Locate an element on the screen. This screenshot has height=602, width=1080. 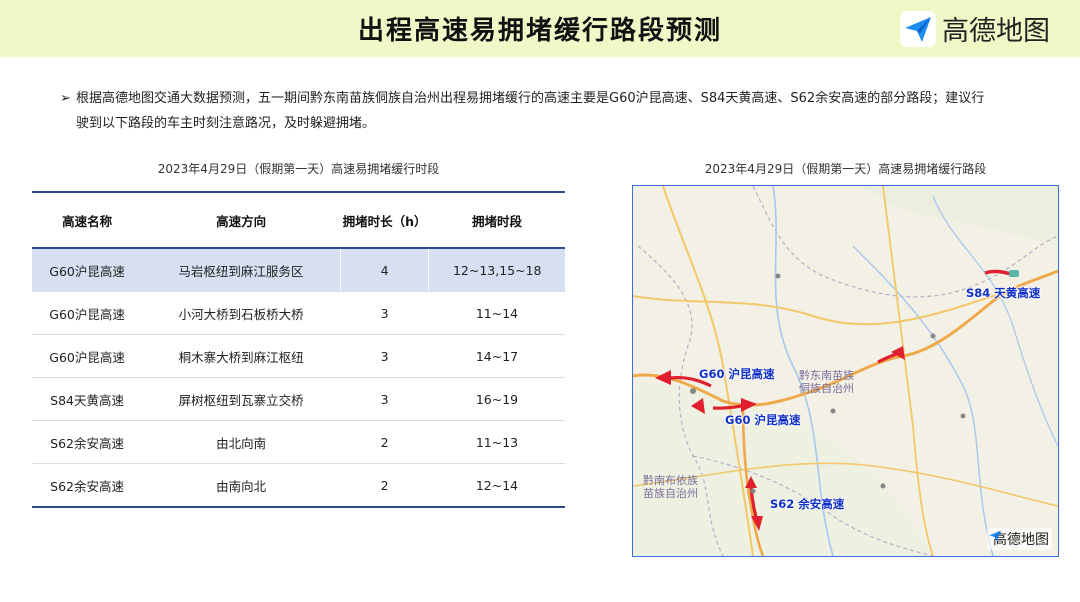
cell-period: 11~14 is located at coordinates (496, 313).